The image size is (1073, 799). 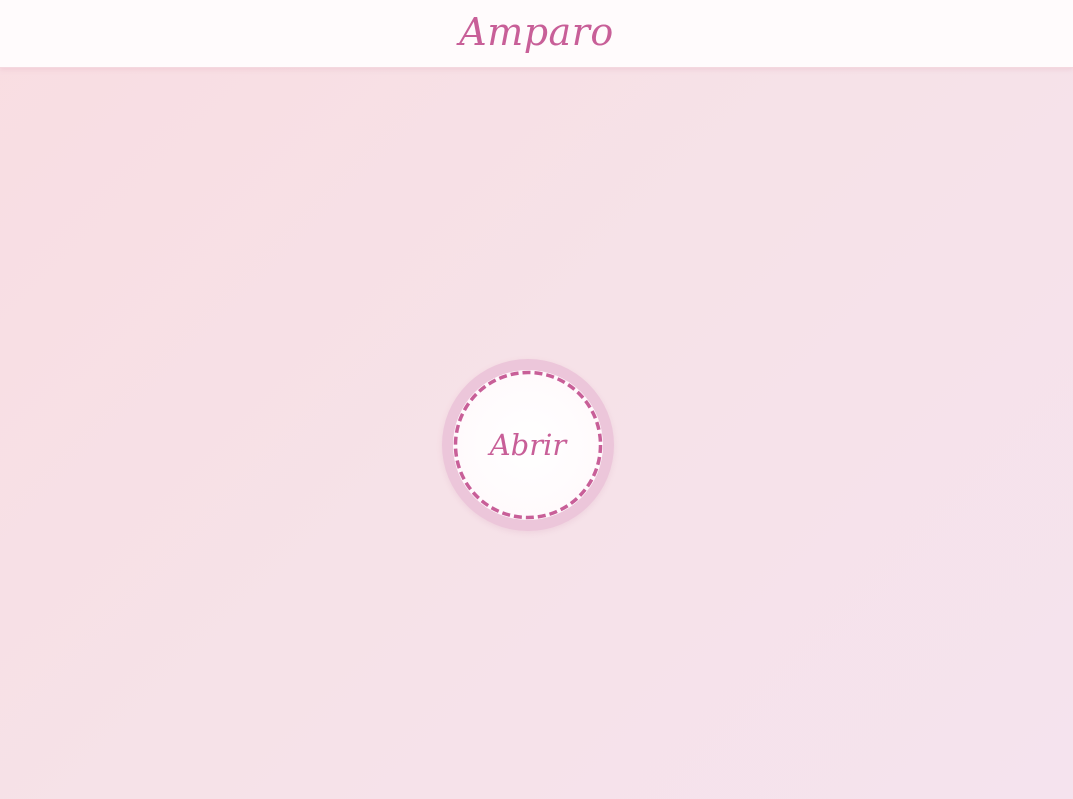 I want to click on open-button: Abrir, so click(x=528, y=445).